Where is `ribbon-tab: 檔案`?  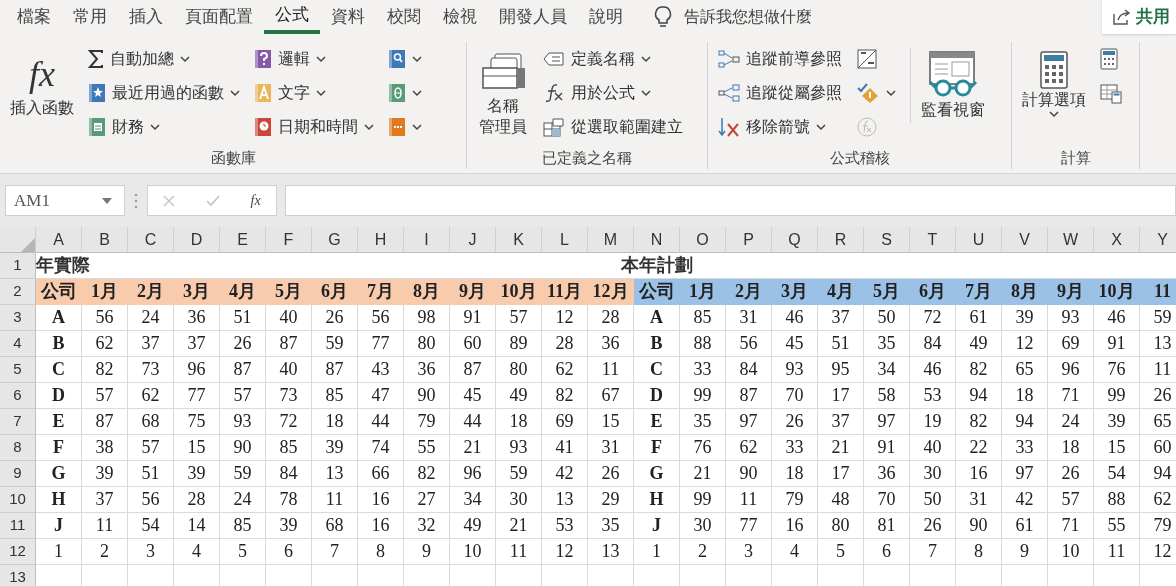 ribbon-tab: 檔案 is located at coordinates (34, 17).